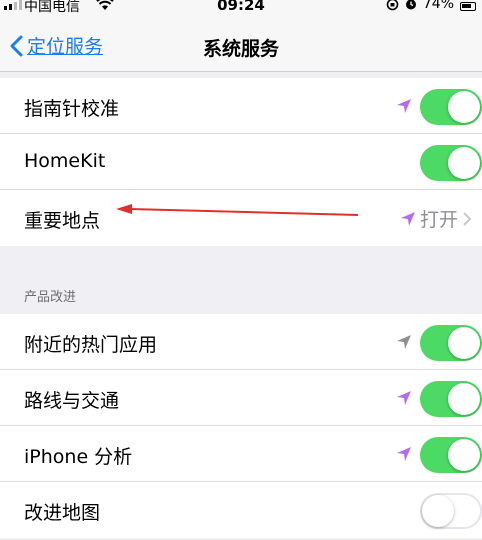 The height and width of the screenshot is (540, 482). What do you see at coordinates (62, 513) in the screenshot?
I see `row-label: 改进地图` at bounding box center [62, 513].